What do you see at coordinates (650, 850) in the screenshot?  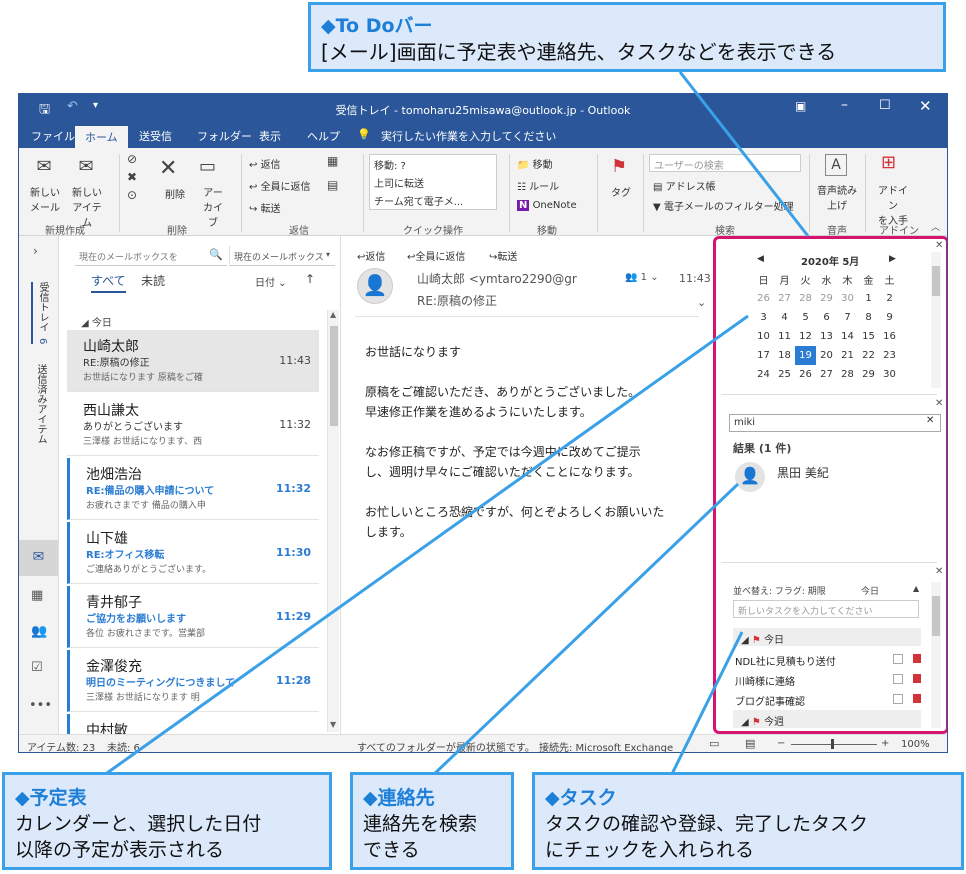 I see `callout-tasks-body-2: にチェックを入れられる` at bounding box center [650, 850].